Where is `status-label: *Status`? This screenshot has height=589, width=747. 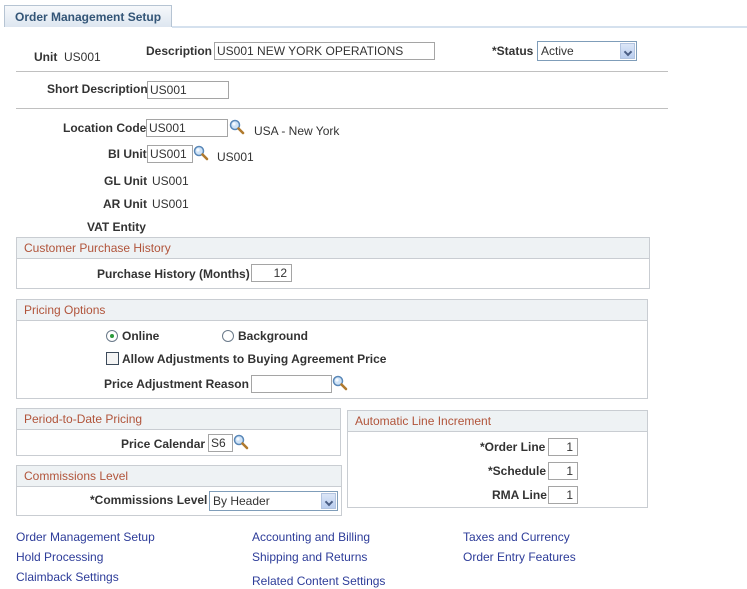
status-label: *Status is located at coordinates (513, 51).